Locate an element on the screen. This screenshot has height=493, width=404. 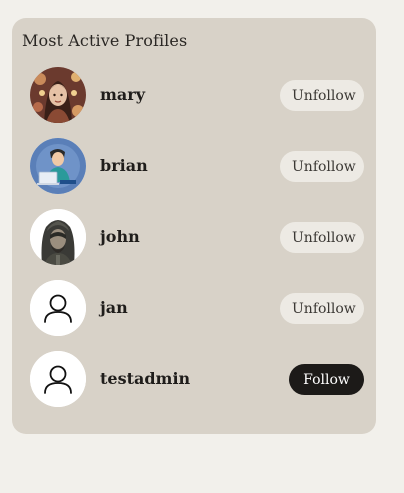
profile-username: mary is located at coordinates (122, 94).